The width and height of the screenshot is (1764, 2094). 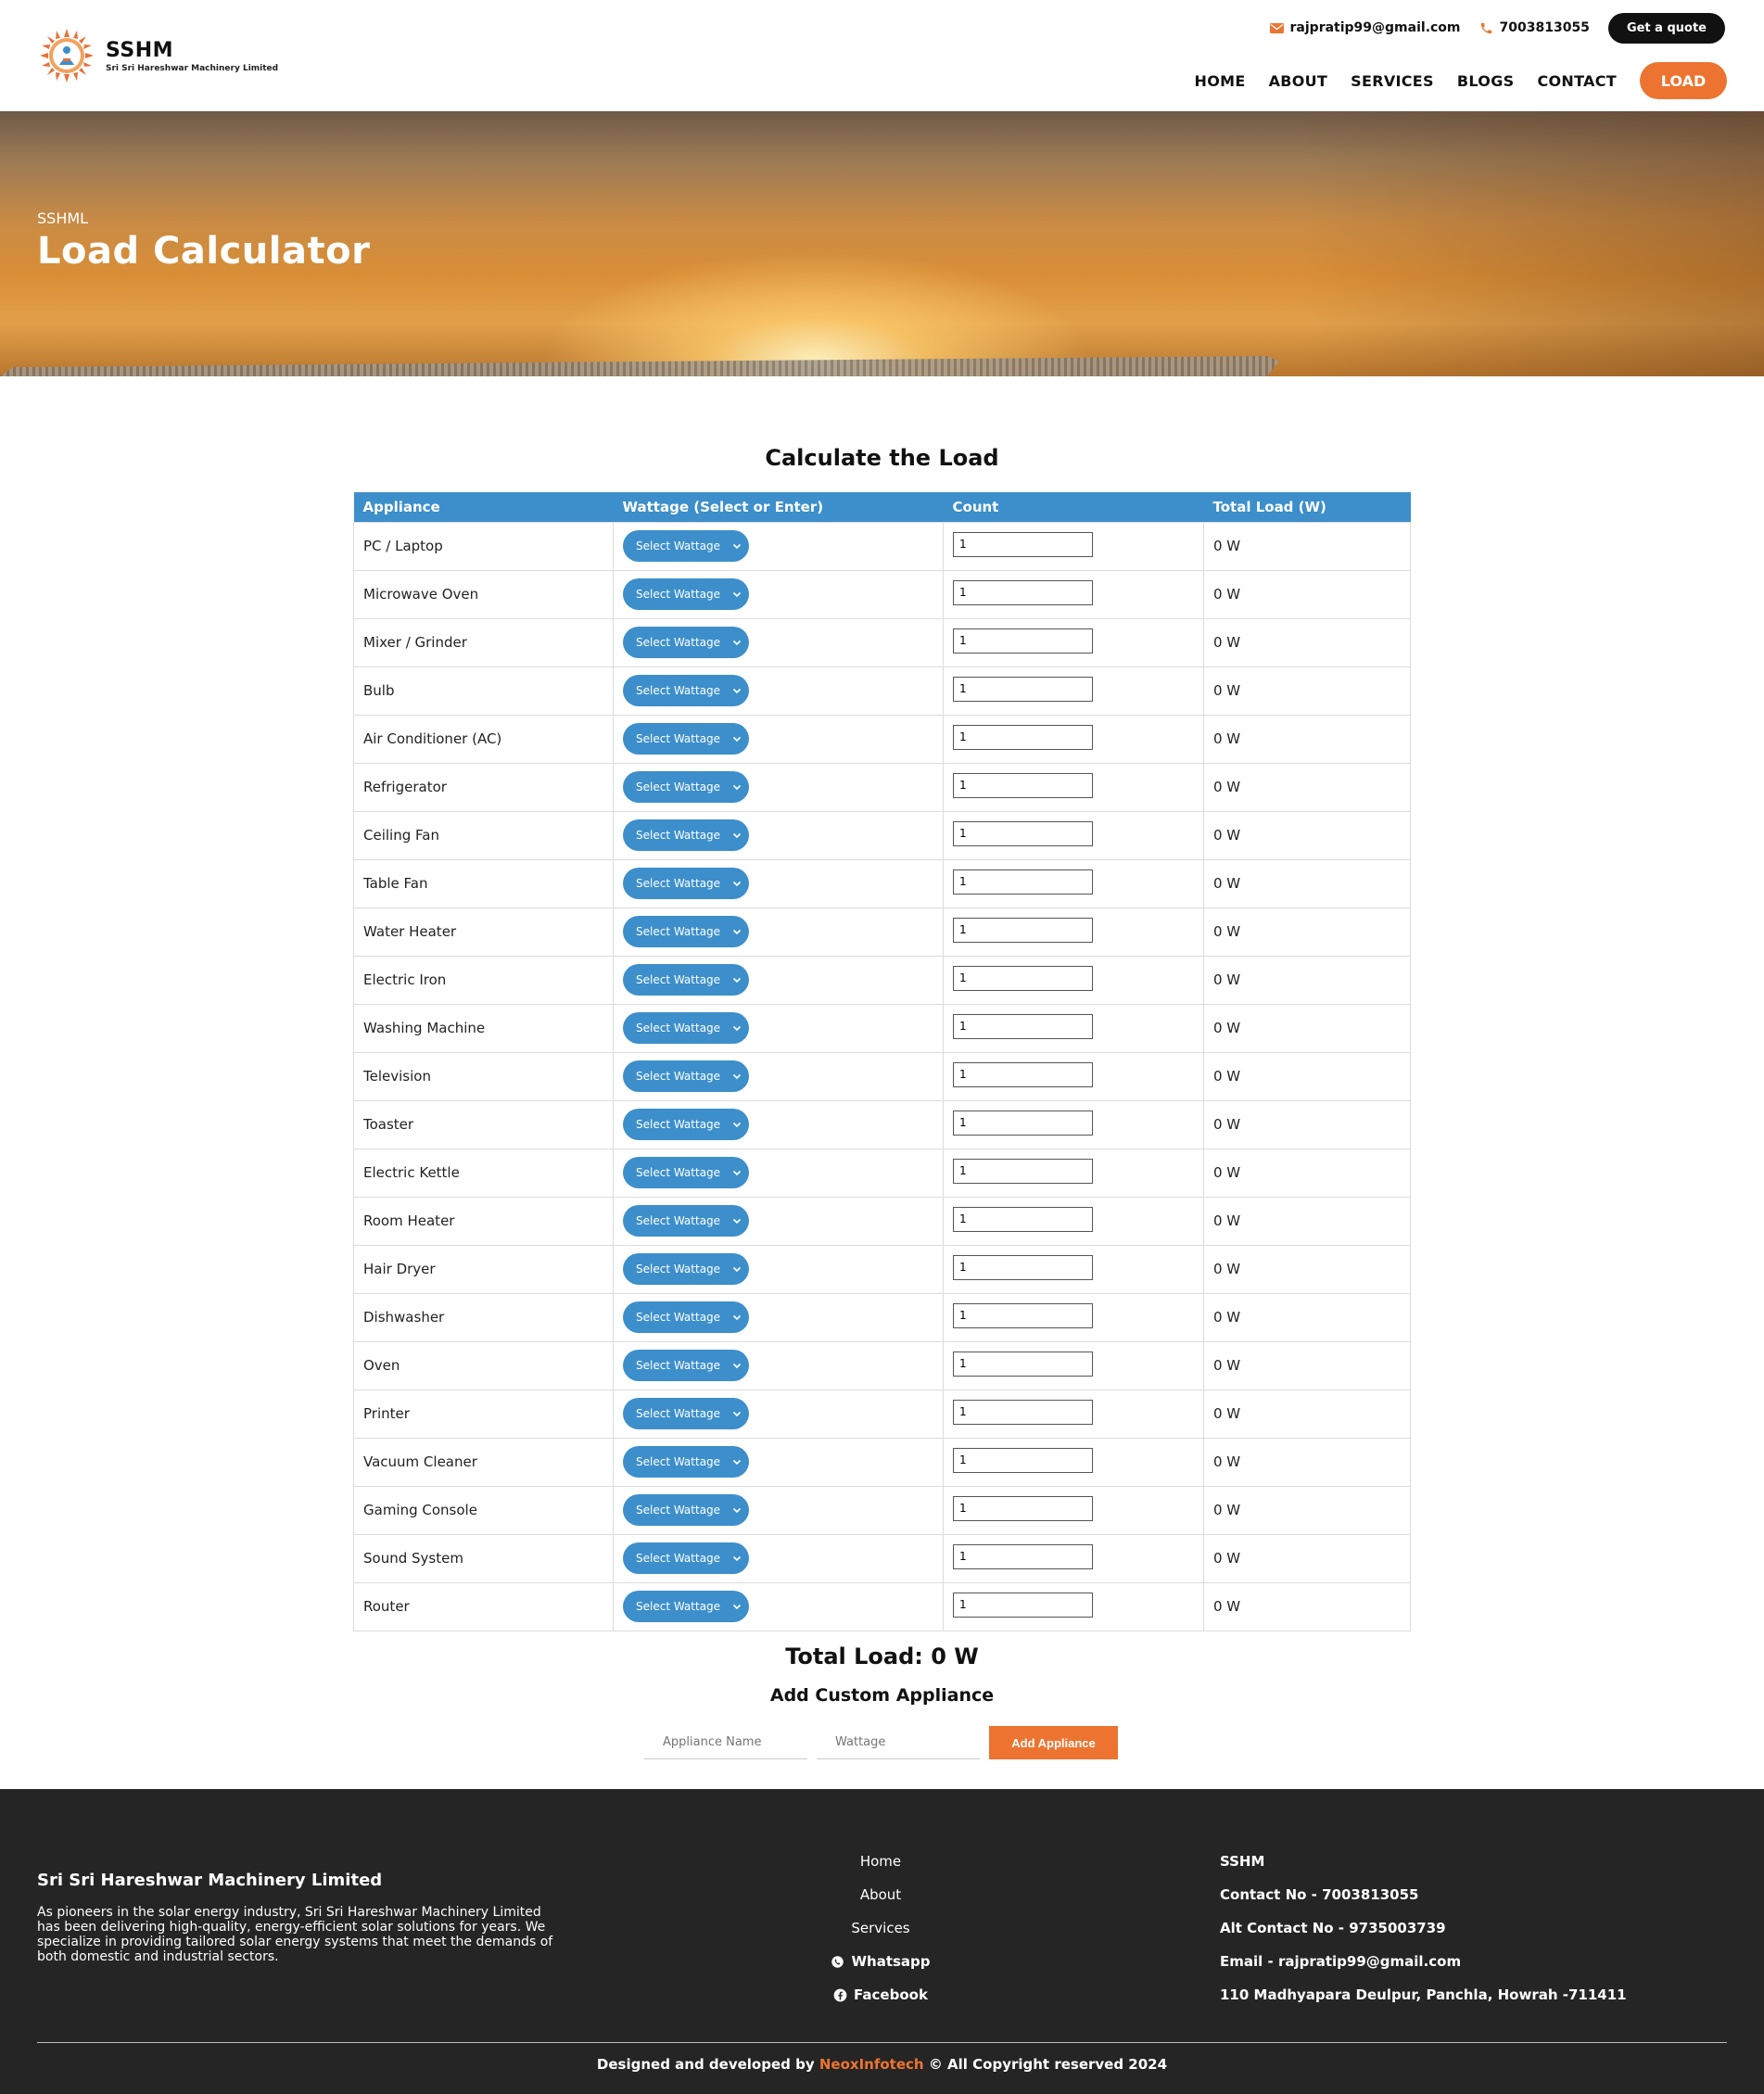 What do you see at coordinates (1486, 81) in the screenshot?
I see `nav-blogs: BLOGS` at bounding box center [1486, 81].